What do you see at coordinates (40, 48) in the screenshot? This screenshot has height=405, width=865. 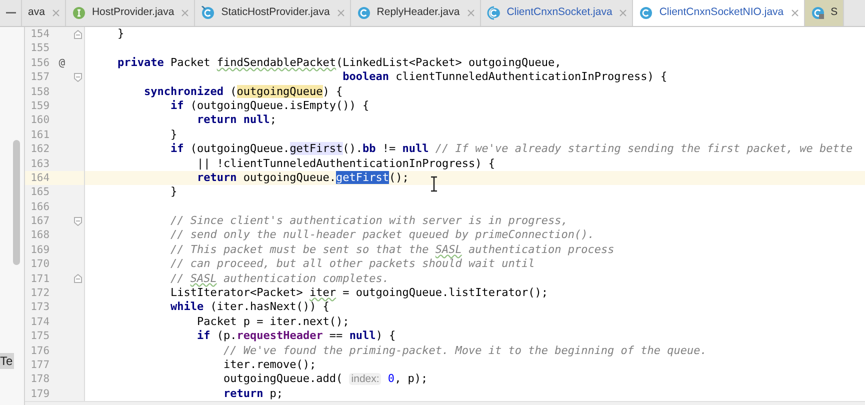 I see `line-number: 155` at bounding box center [40, 48].